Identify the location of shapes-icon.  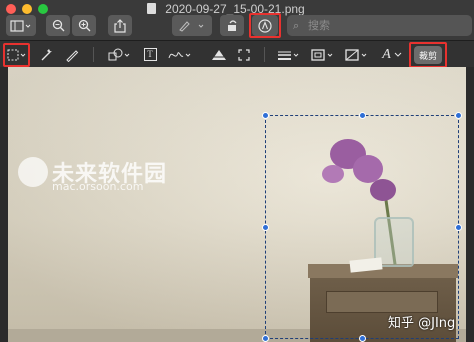
(119, 54).